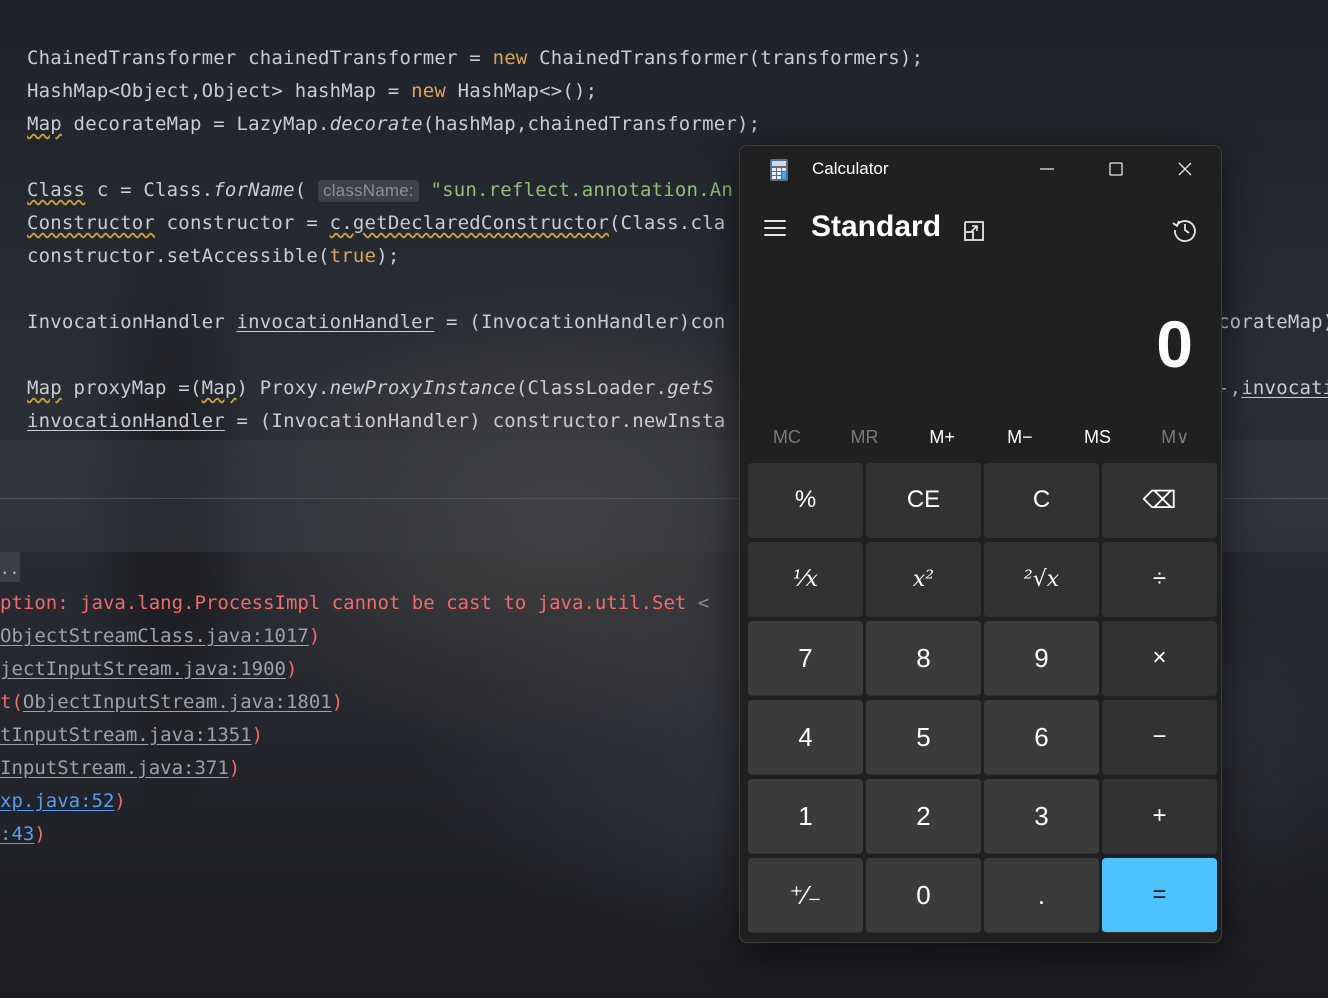  Describe the element at coordinates (1175, 437) in the screenshot. I see `memory-list-button: M∨` at that location.